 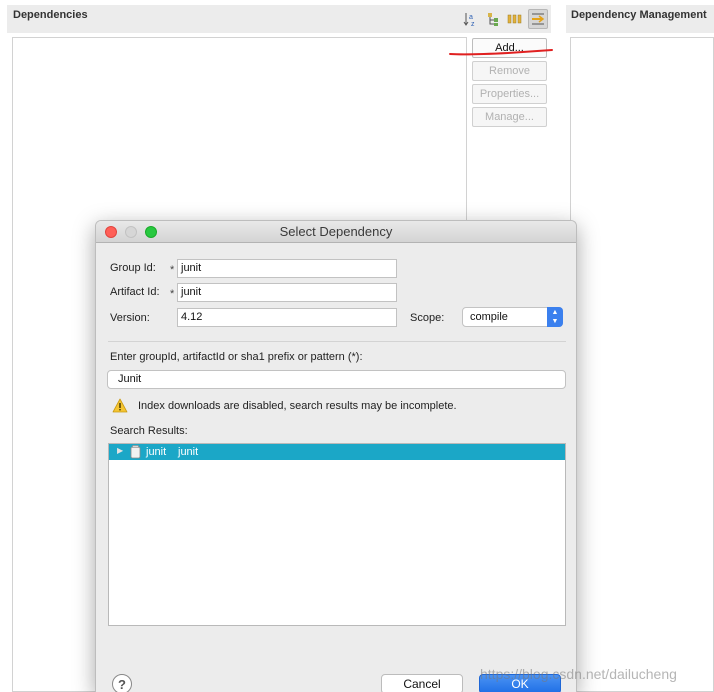 What do you see at coordinates (120, 450) in the screenshot?
I see `expand-arrow-icon: ▶` at bounding box center [120, 450].